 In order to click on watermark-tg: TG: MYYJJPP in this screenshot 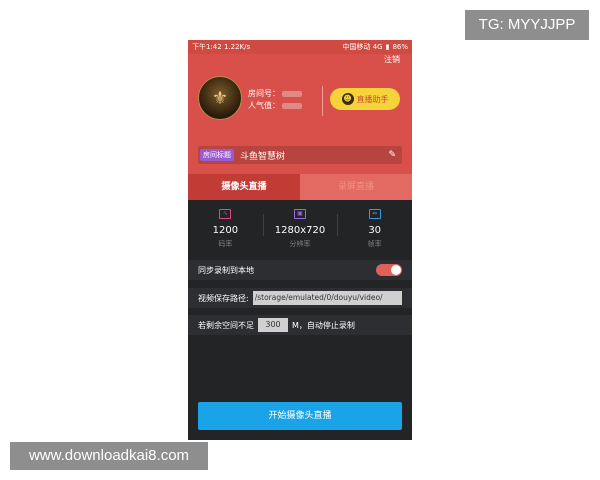, I will do `click(527, 25)`.